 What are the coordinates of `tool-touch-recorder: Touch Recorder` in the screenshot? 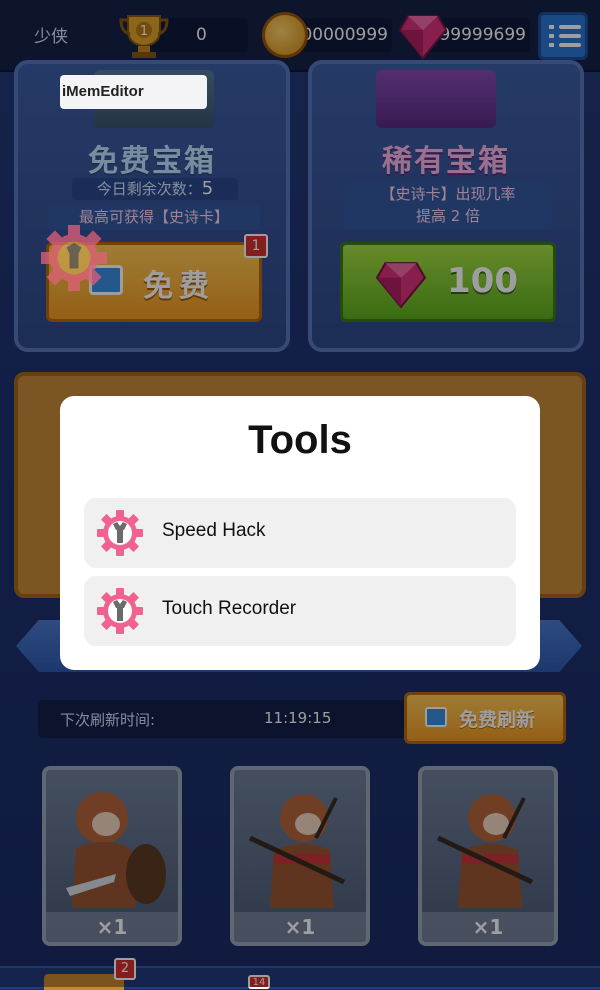 It's located at (300, 611).